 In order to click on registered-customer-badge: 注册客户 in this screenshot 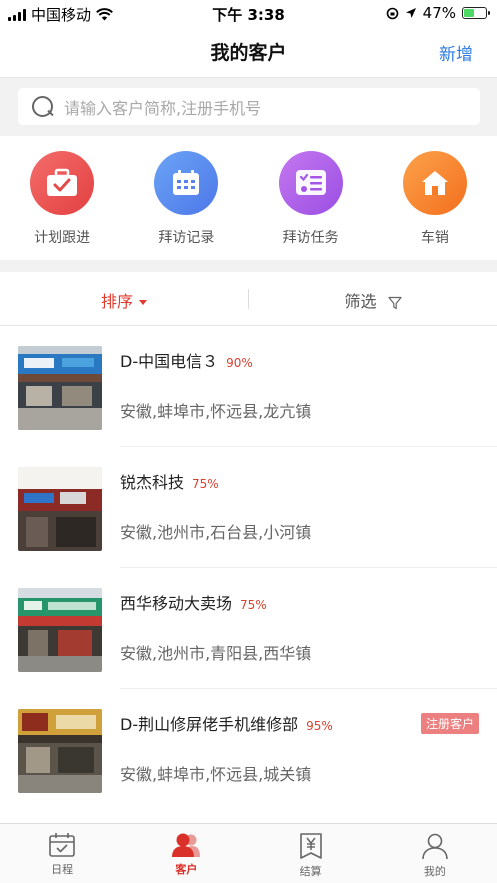, I will do `click(449, 723)`.